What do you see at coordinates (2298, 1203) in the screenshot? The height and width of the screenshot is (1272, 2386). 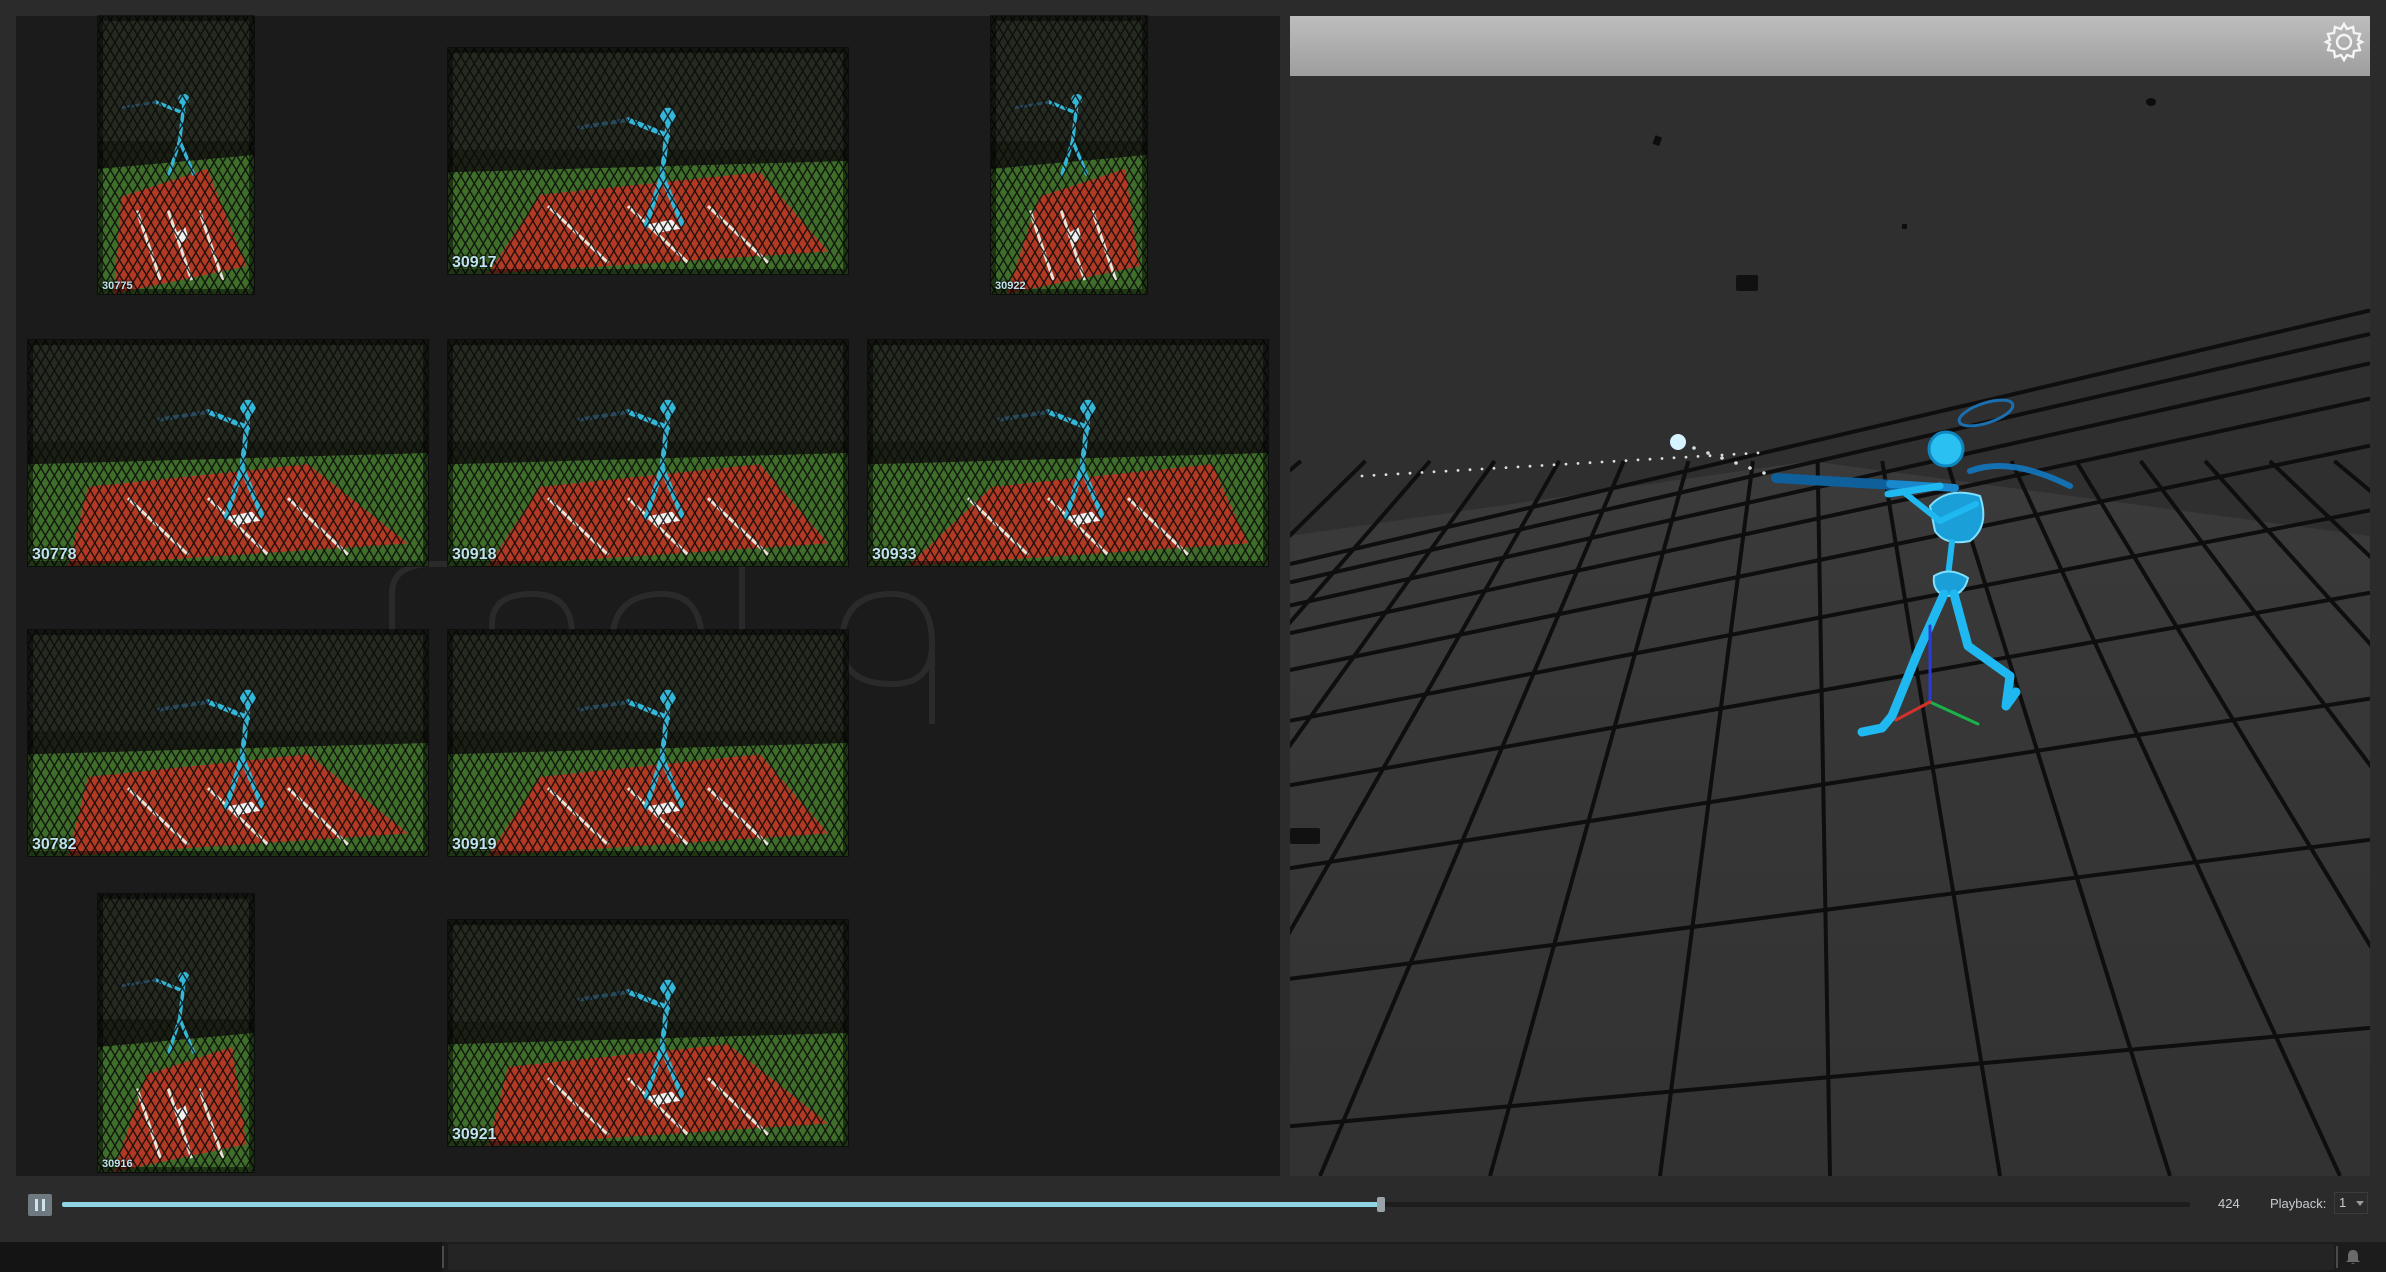 I see `playback-speed-label: Playback:` at bounding box center [2298, 1203].